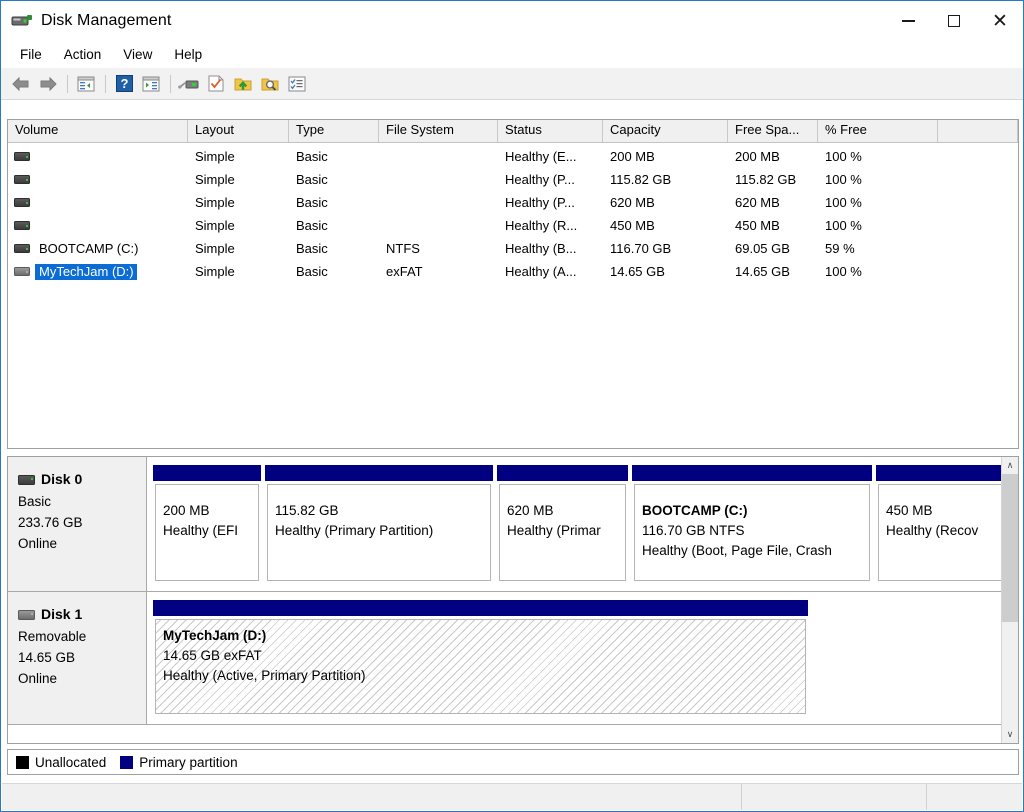 This screenshot has width=1024, height=812. What do you see at coordinates (188, 762) in the screenshot?
I see `legend-label: Primary partition` at bounding box center [188, 762].